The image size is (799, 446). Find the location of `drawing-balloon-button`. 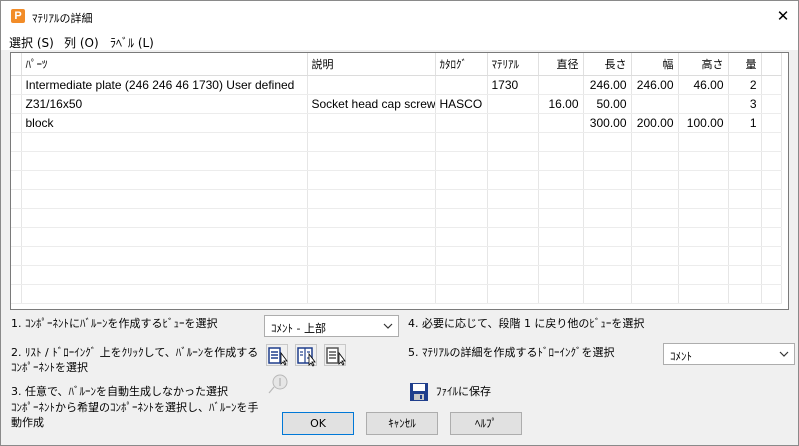

drawing-balloon-button is located at coordinates (306, 355).